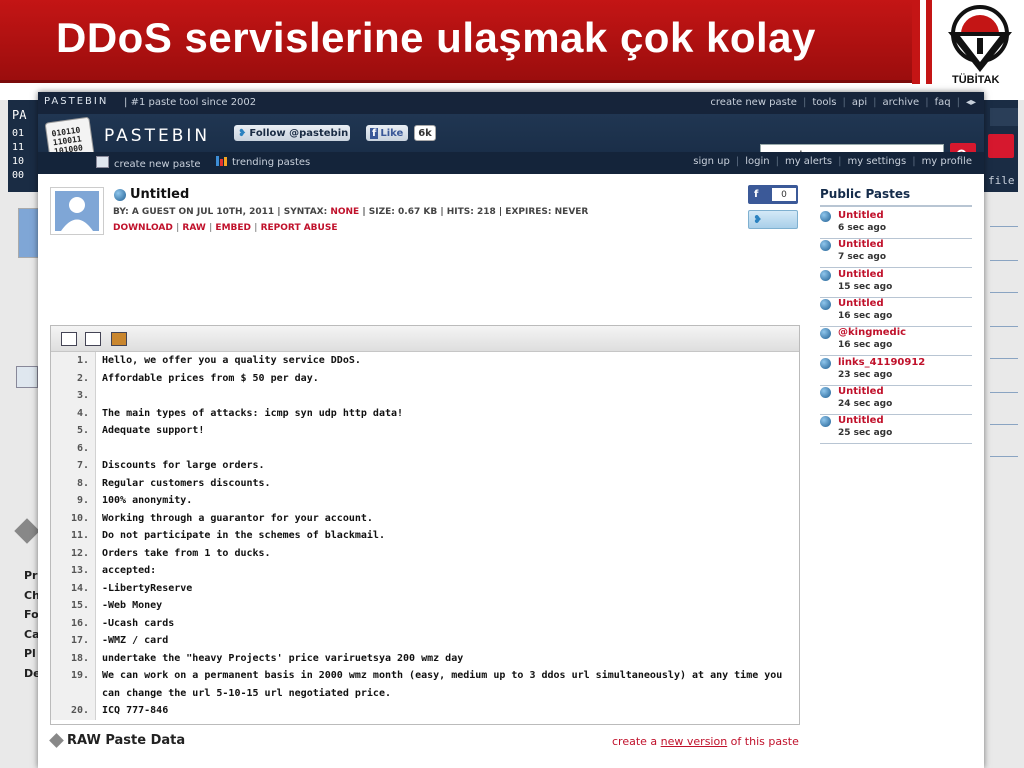  I want to click on line-text: -Ucash cards, so click(138, 623).